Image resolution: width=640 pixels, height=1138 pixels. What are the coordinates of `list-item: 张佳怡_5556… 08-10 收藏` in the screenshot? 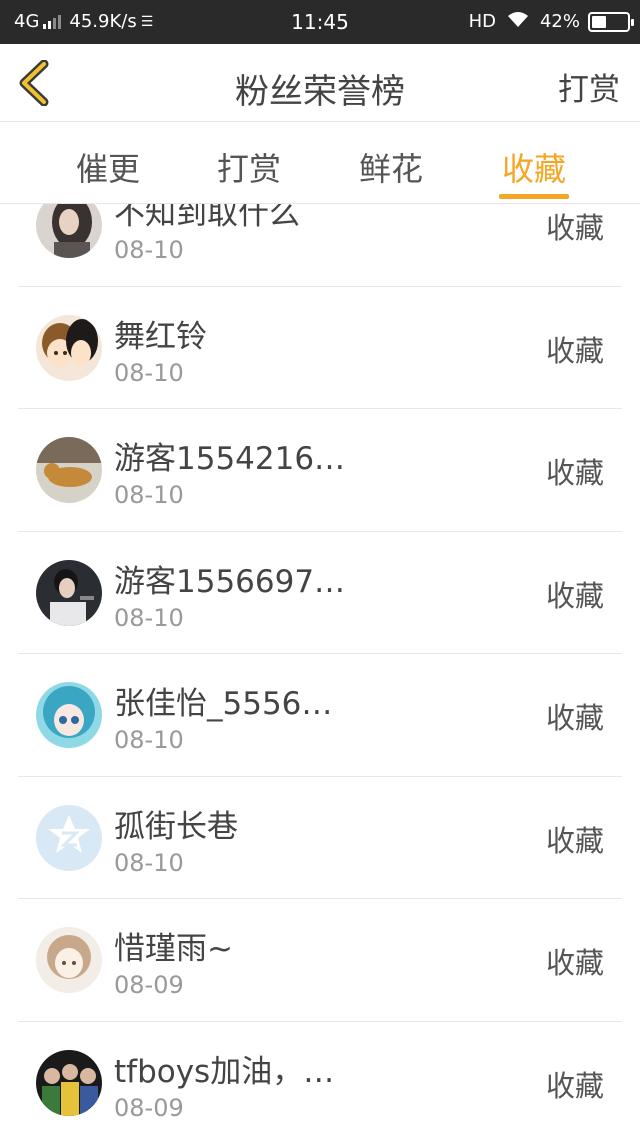 It's located at (320, 715).